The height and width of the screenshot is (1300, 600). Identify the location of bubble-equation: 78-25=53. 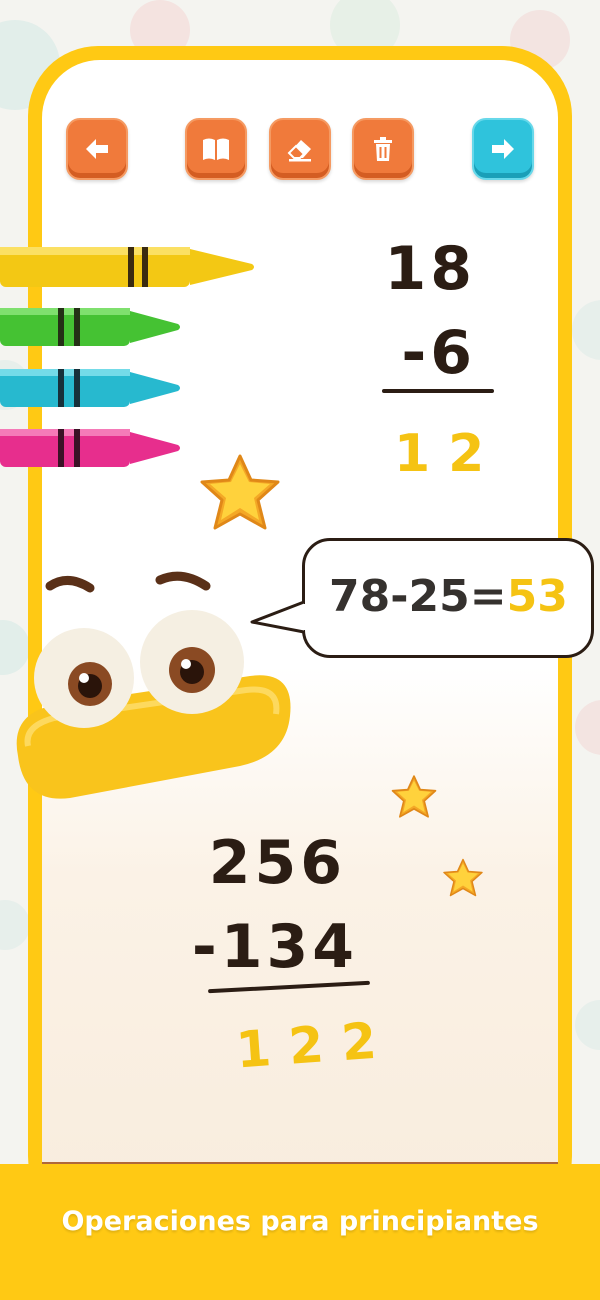
(448, 596).